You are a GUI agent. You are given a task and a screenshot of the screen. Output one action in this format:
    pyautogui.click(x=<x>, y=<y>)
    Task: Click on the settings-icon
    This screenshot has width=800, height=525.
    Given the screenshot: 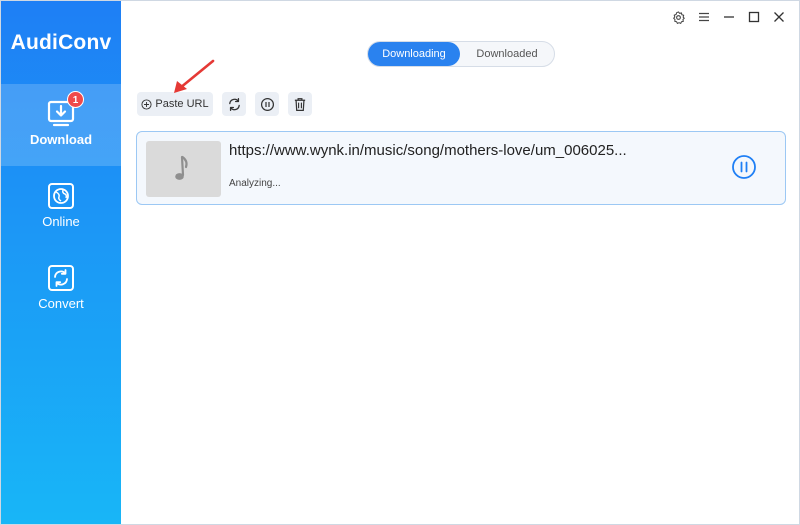 What is the action you would take?
    pyautogui.click(x=679, y=17)
    